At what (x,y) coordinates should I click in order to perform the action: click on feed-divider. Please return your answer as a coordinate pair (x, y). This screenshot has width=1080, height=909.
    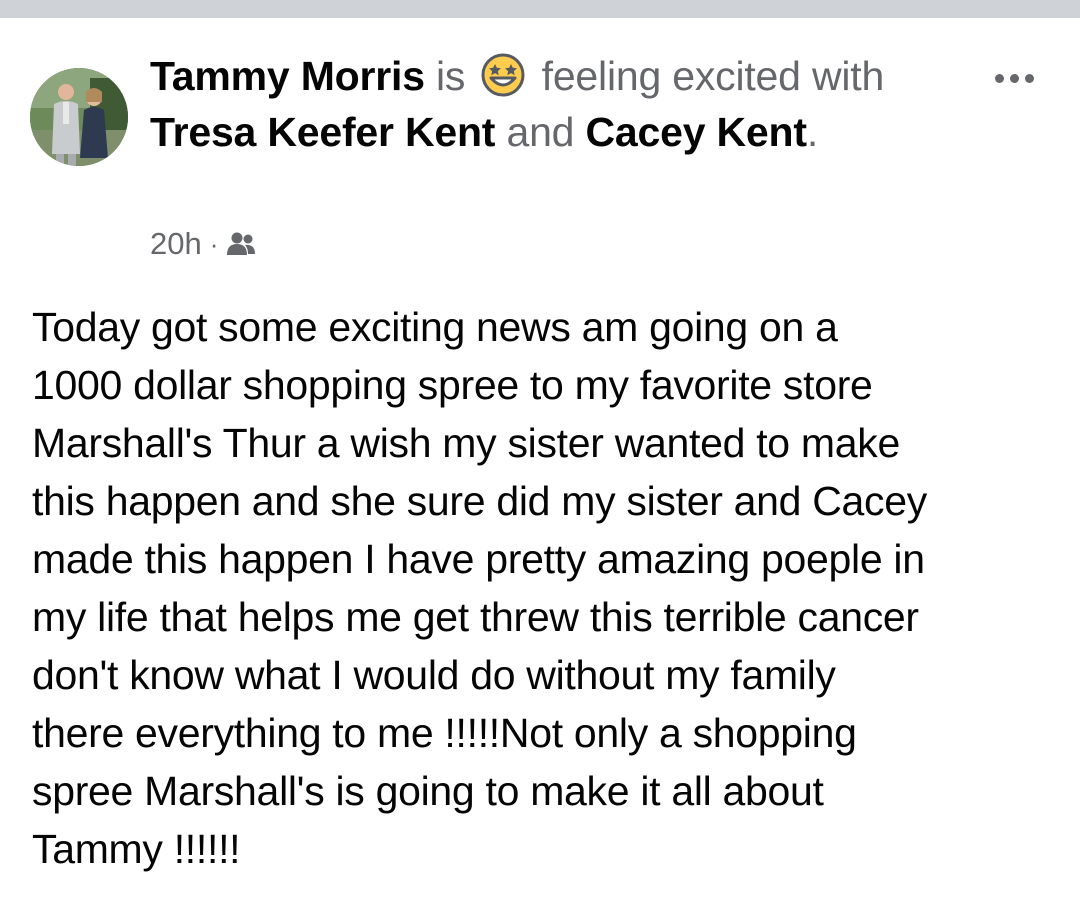
    Looking at the image, I should click on (540, 9).